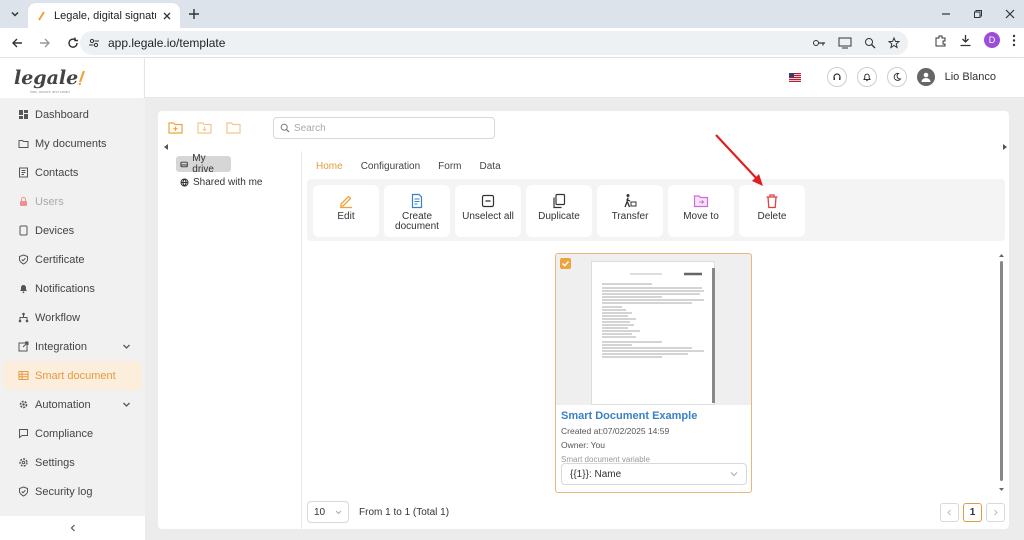  What do you see at coordinates (946, 14) in the screenshot?
I see `minimize-button` at bounding box center [946, 14].